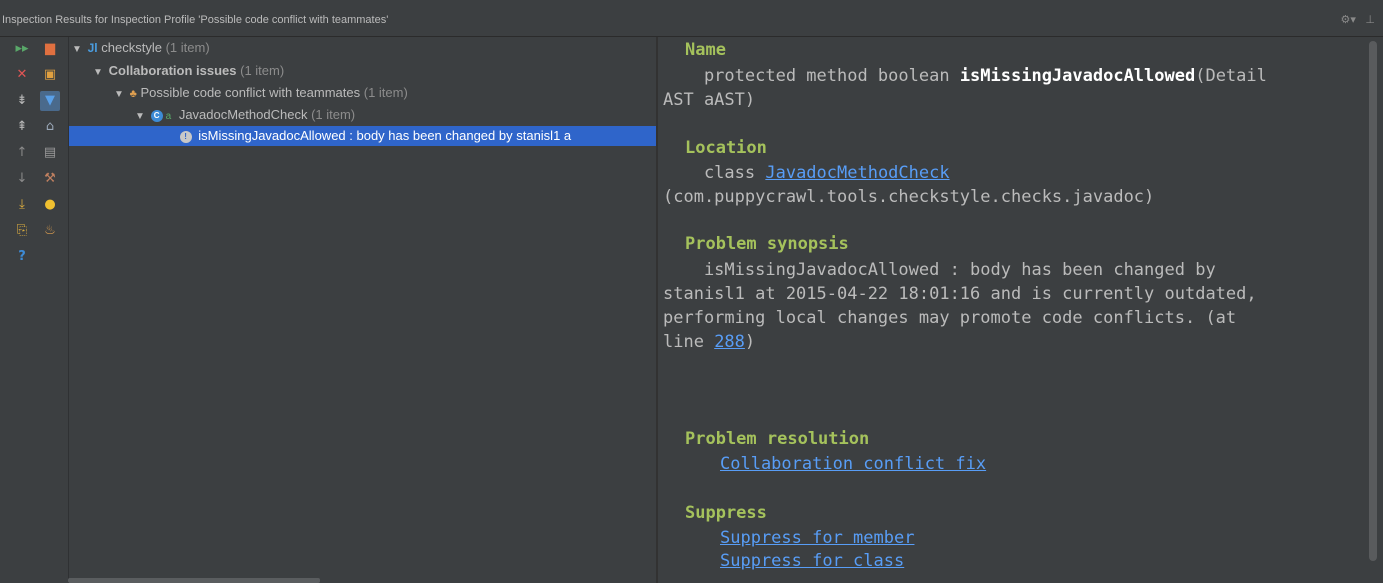 Image resolution: width=1383 pixels, height=583 pixels. What do you see at coordinates (362, 48) in the screenshot?
I see `tree-node-checkstyle: ▼ Jl checkstyle (1 item)` at bounding box center [362, 48].